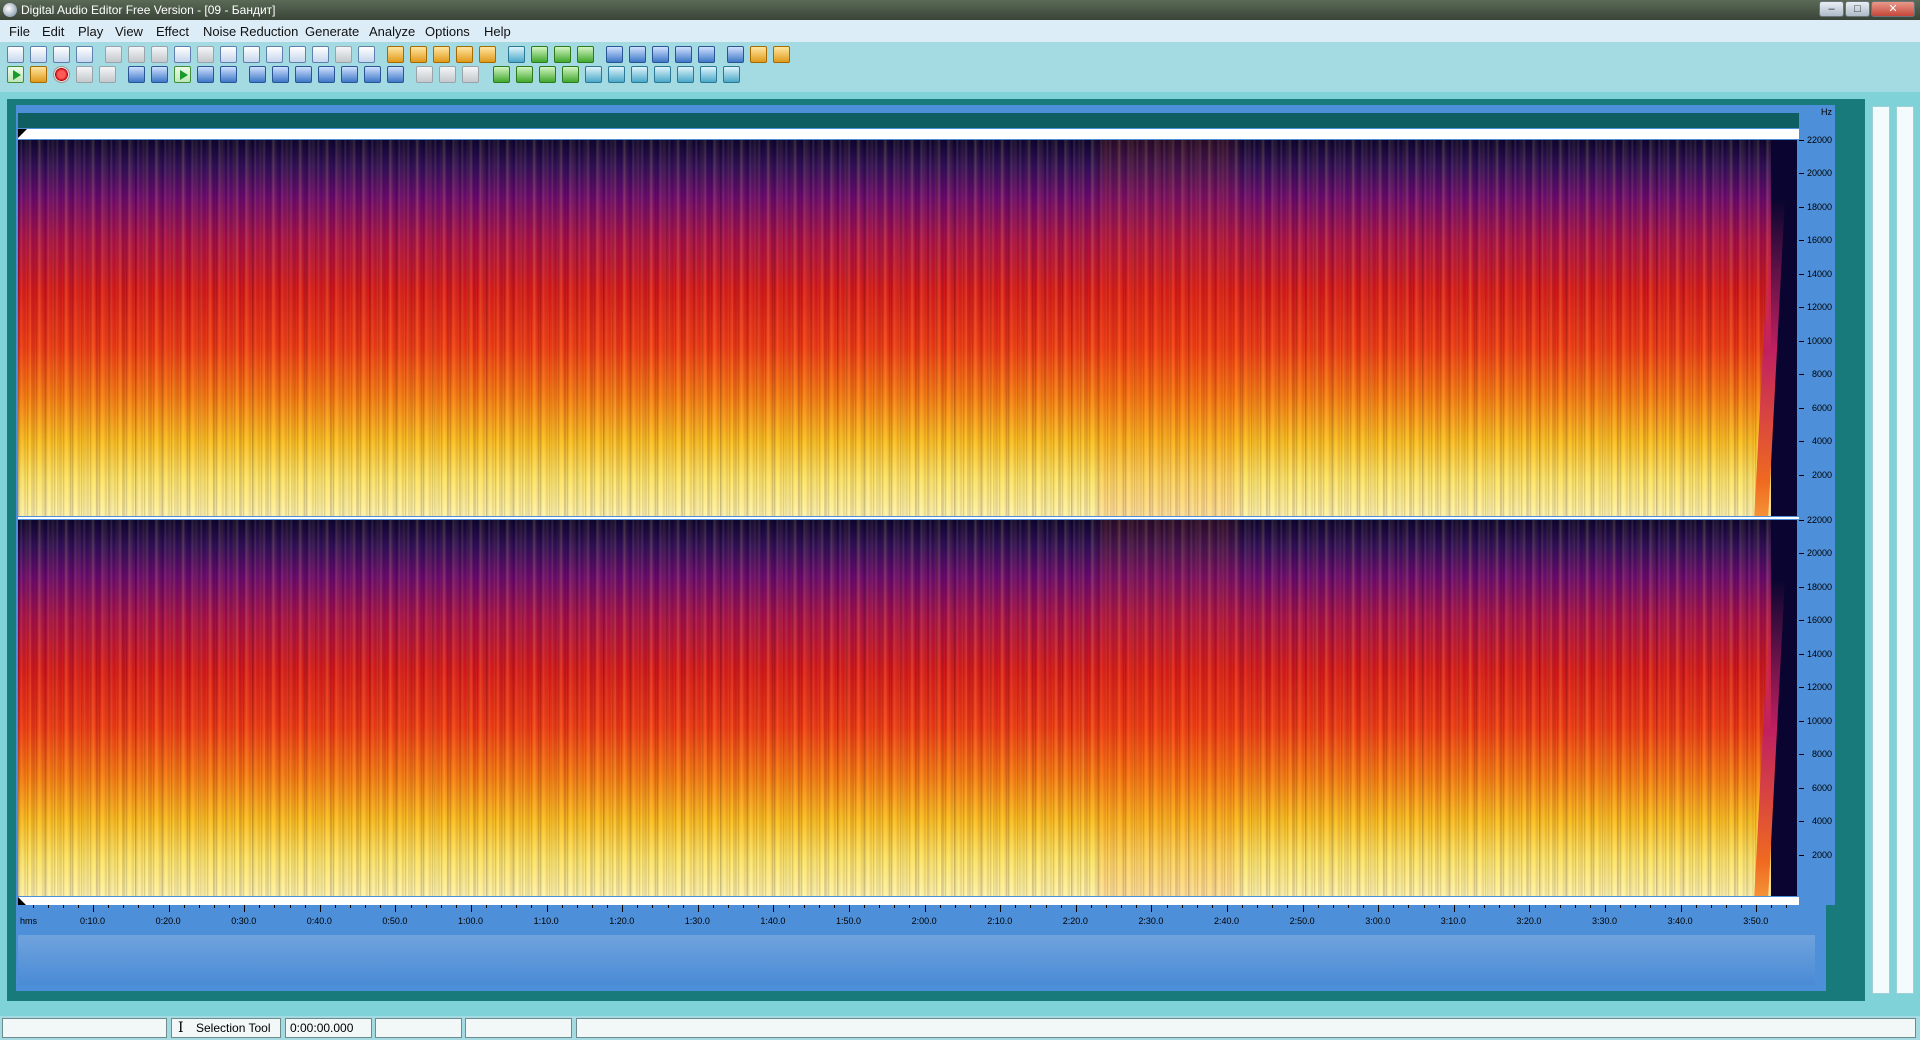 This screenshot has width=1920, height=1040. I want to click on menu-effect: Effect, so click(172, 31).